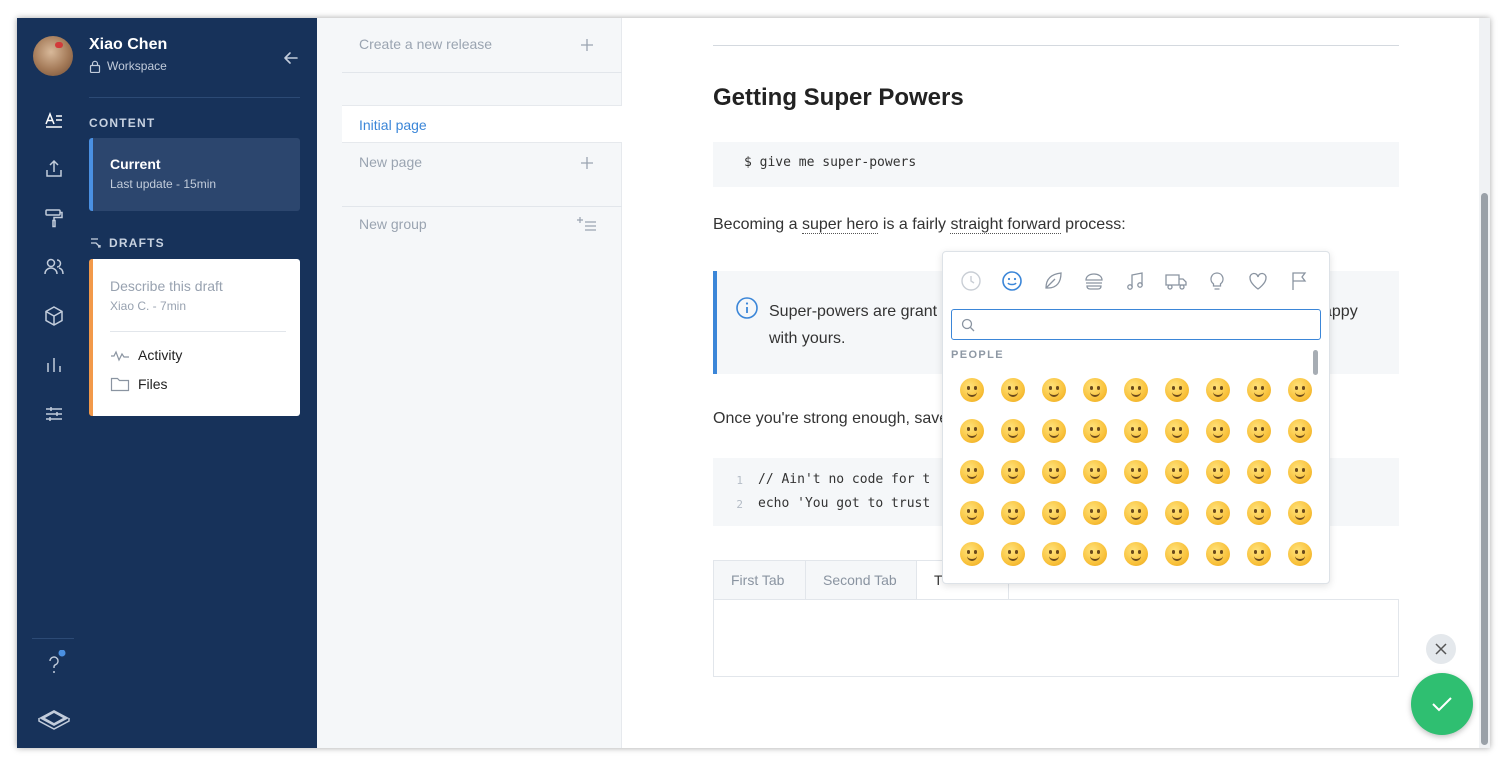 The image size is (1504, 766). I want to click on page-item-initial: Initial page, so click(482, 124).